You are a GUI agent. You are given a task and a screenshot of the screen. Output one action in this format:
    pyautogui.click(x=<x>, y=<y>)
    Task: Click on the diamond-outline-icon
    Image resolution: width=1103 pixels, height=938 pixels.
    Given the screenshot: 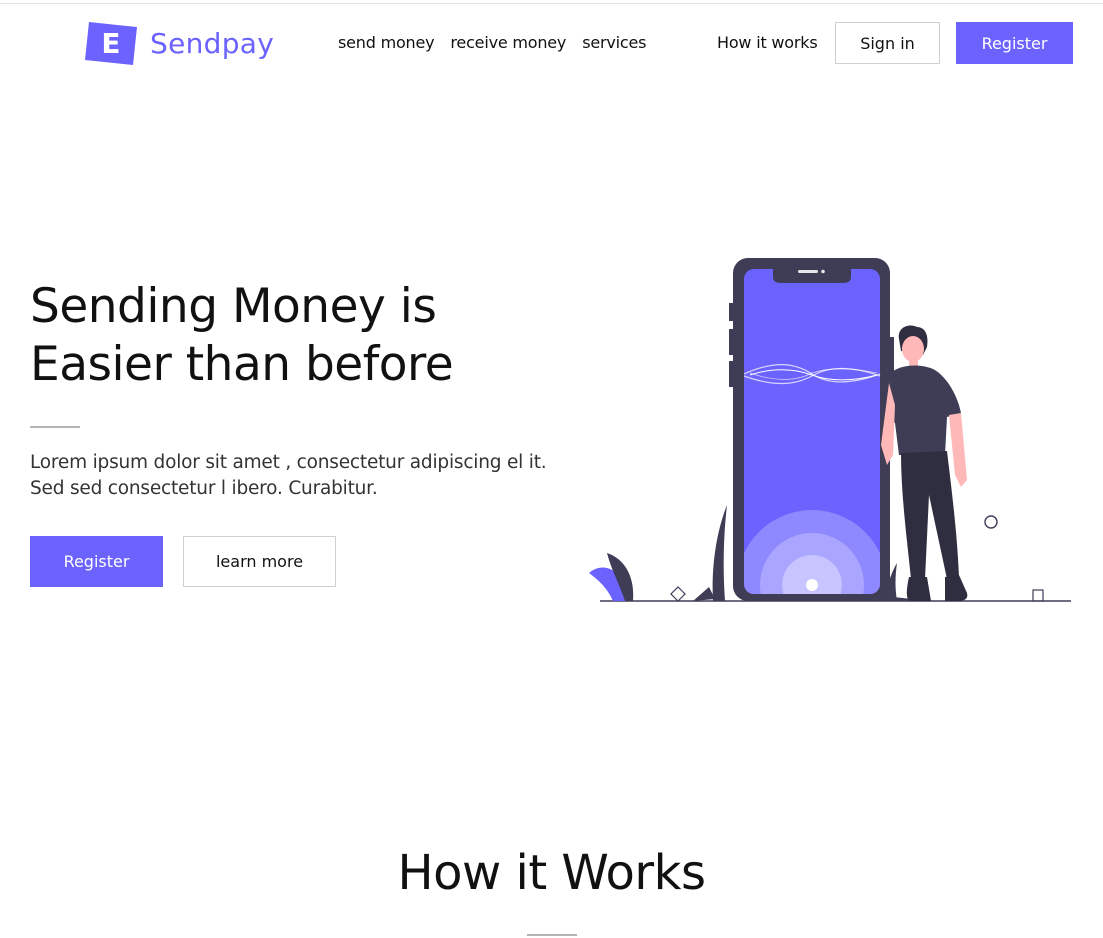 What is the action you would take?
    pyautogui.click(x=678, y=594)
    